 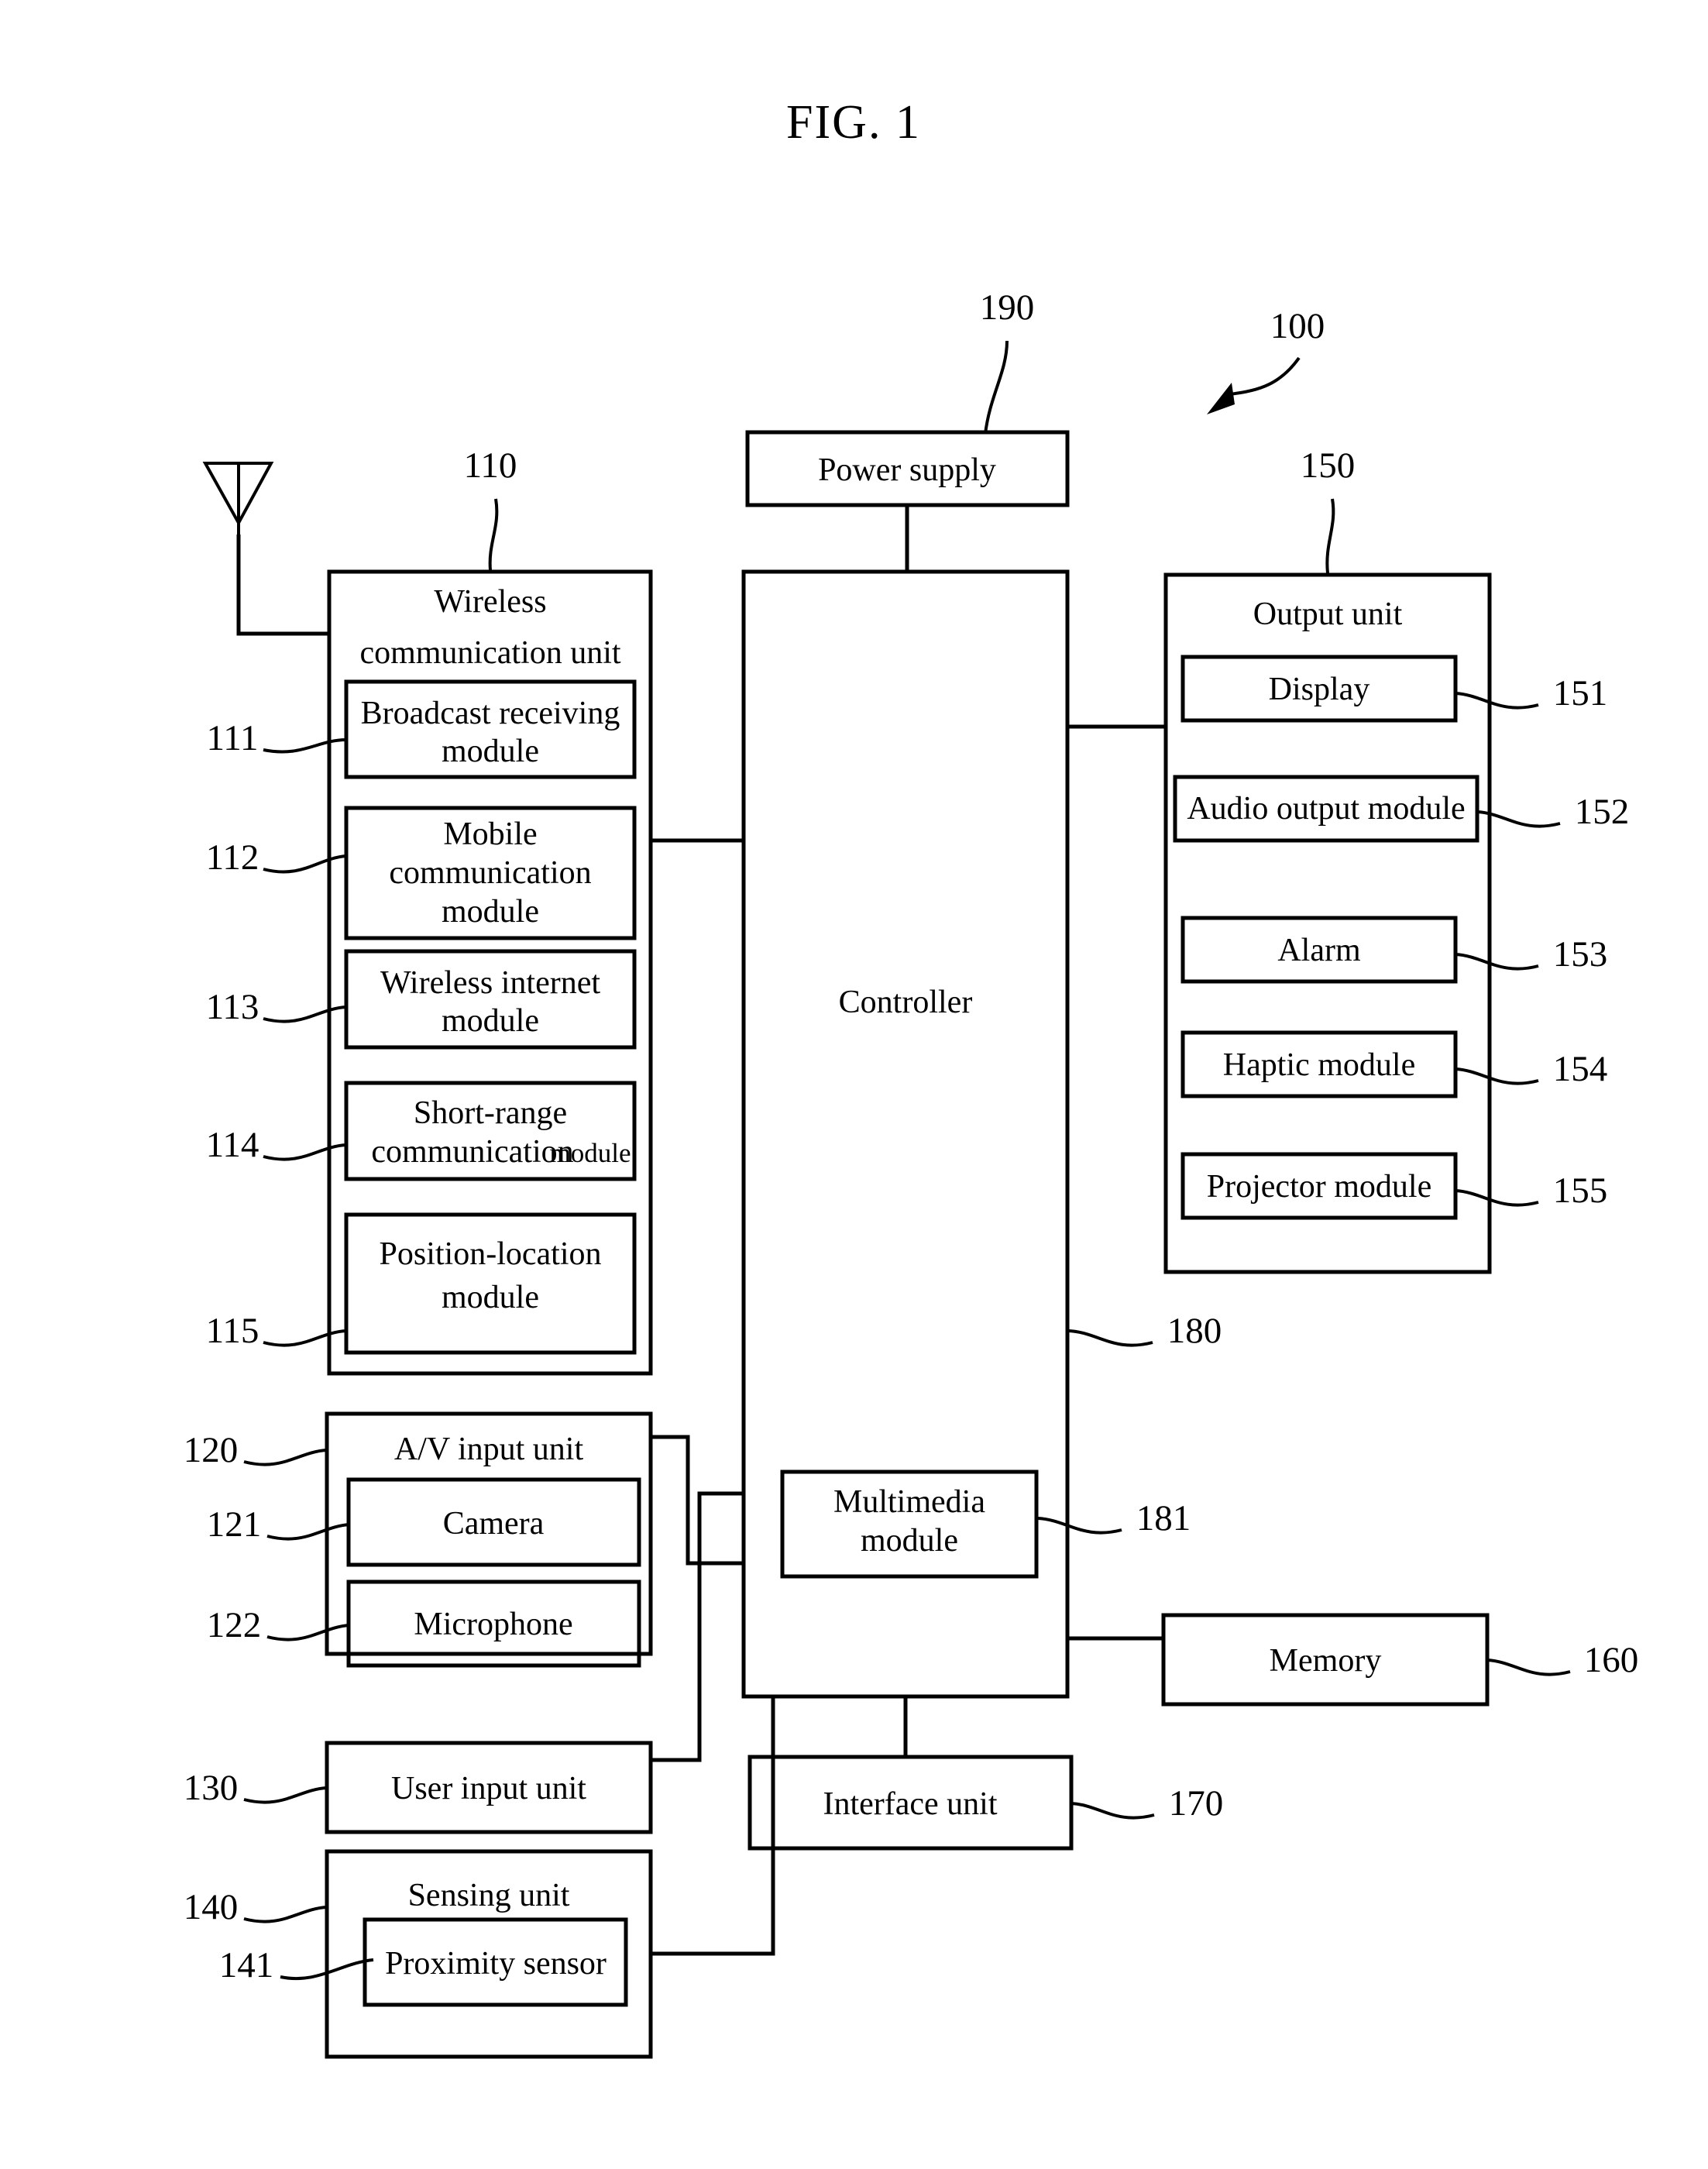 What do you see at coordinates (308, 1532) in the screenshot?
I see `camera-leader` at bounding box center [308, 1532].